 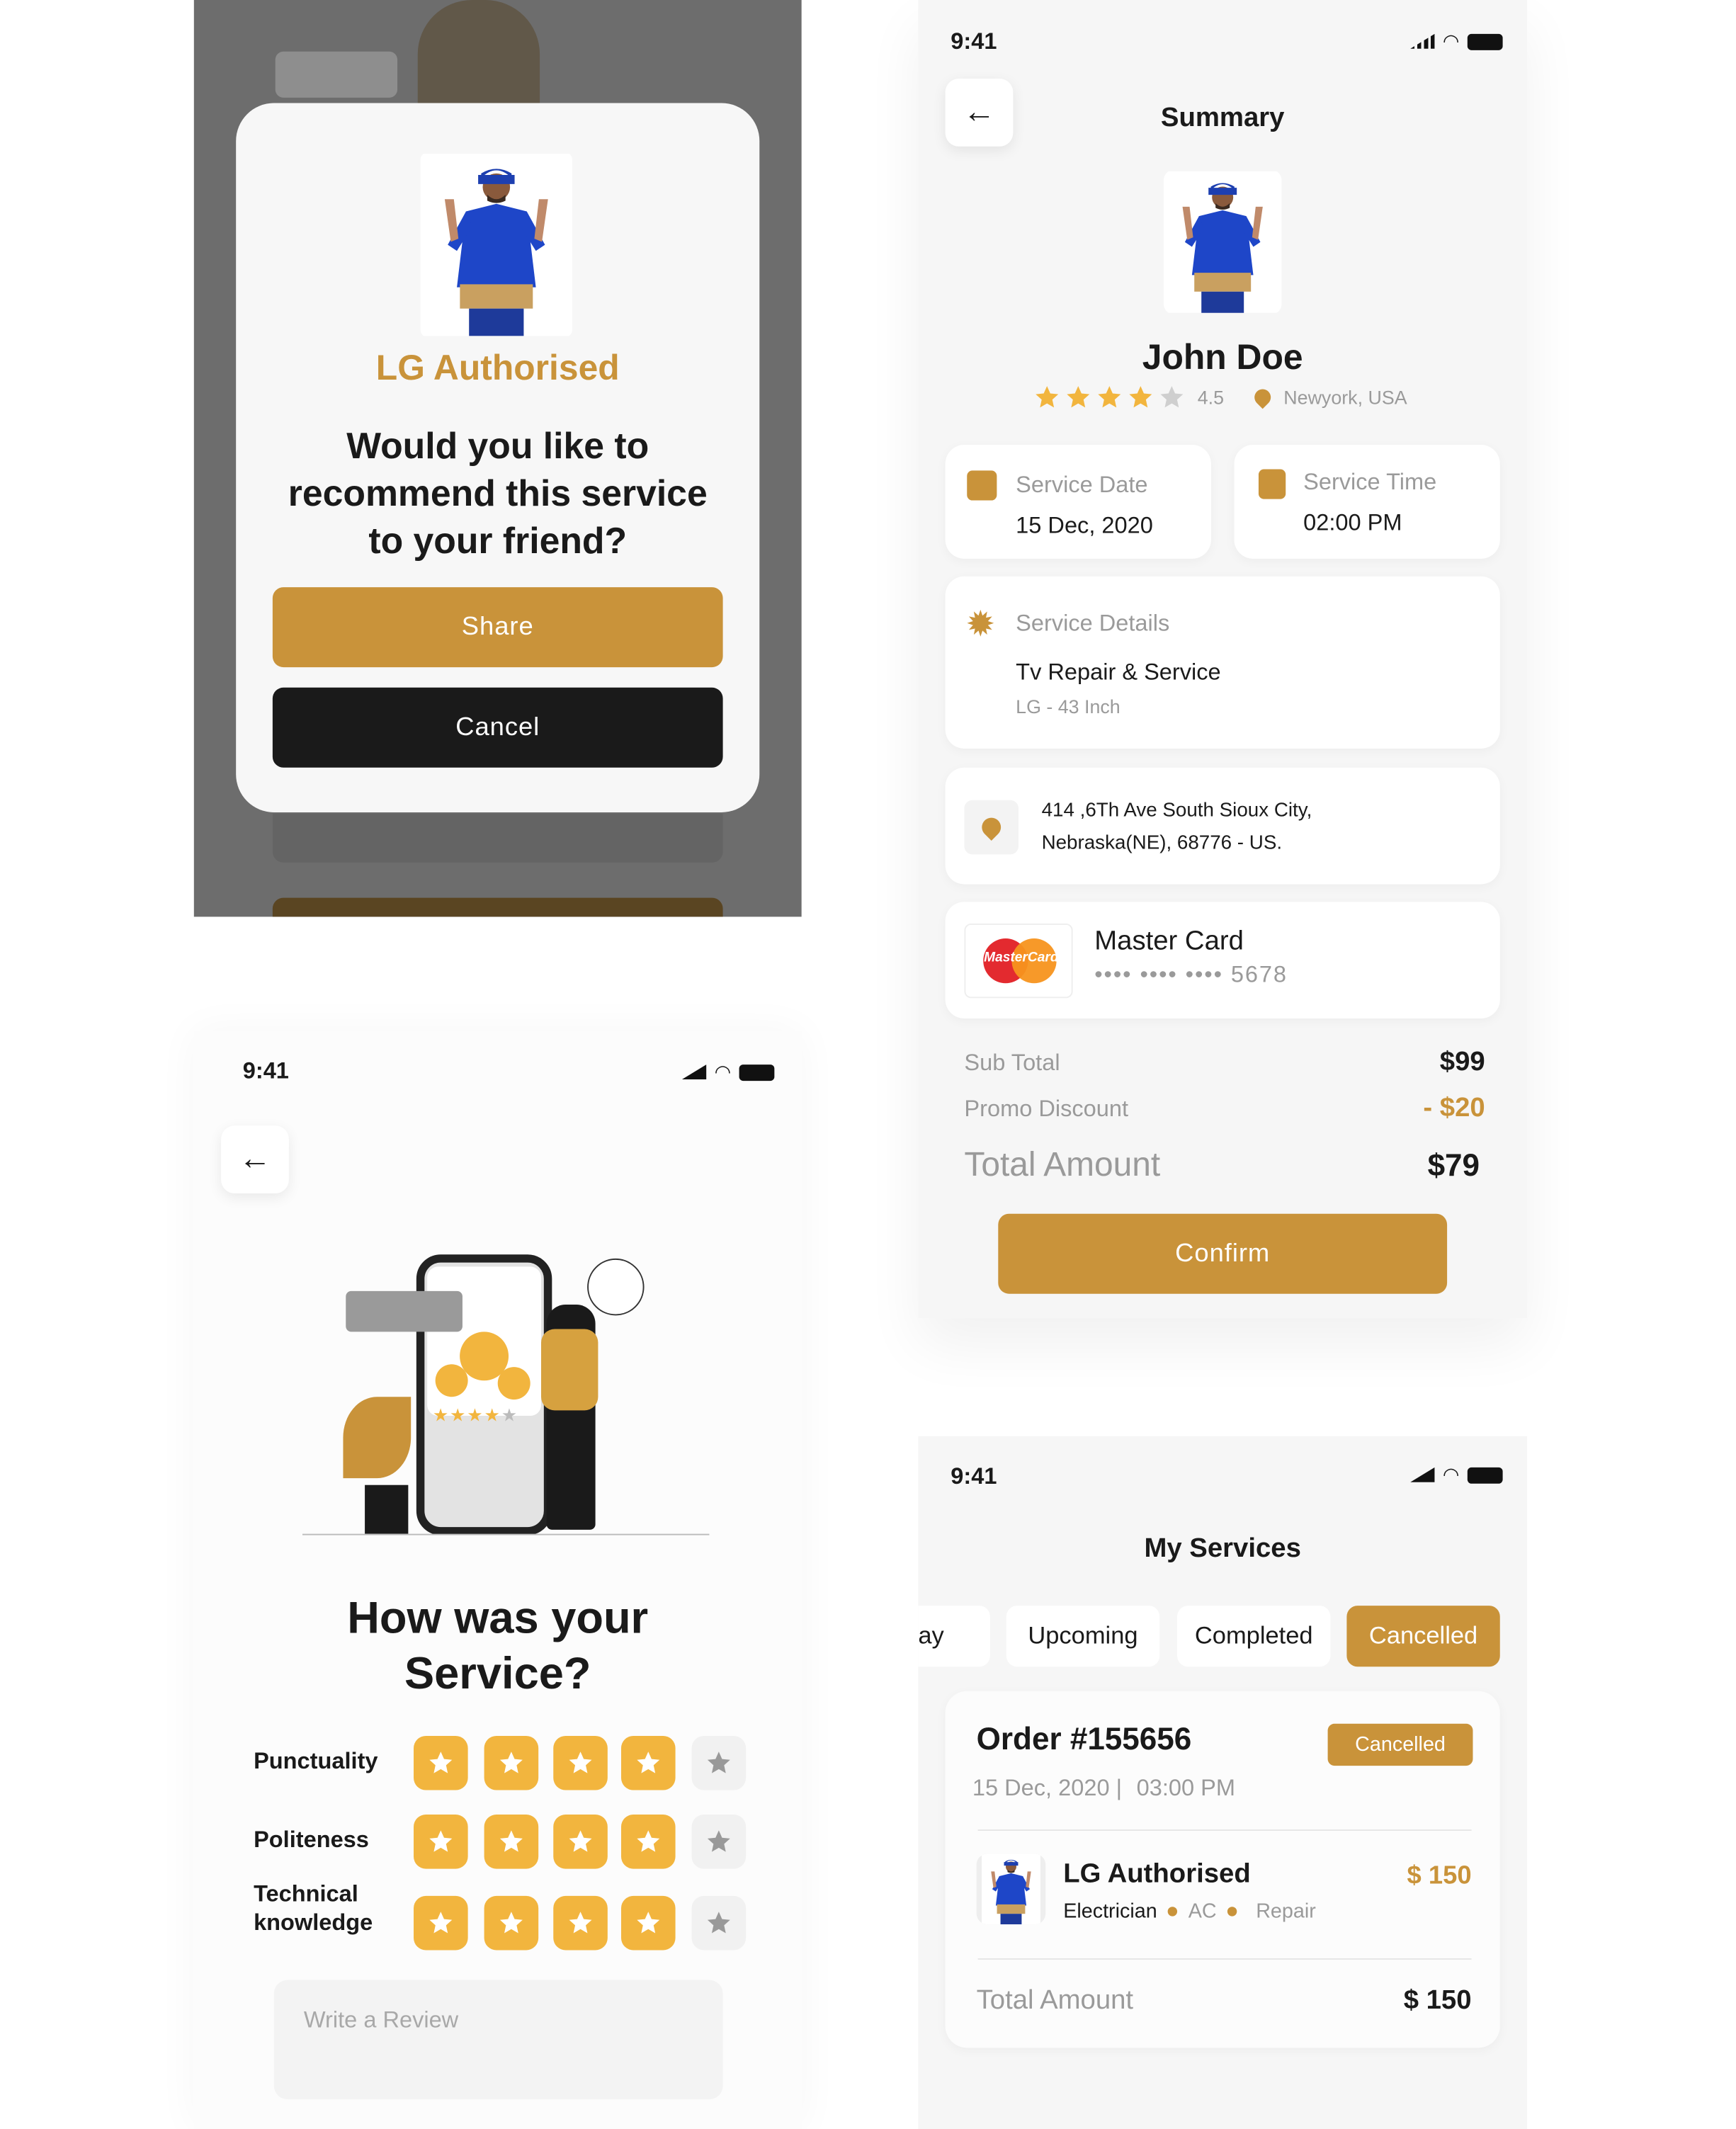 I want to click on calendar-icon, so click(x=982, y=485).